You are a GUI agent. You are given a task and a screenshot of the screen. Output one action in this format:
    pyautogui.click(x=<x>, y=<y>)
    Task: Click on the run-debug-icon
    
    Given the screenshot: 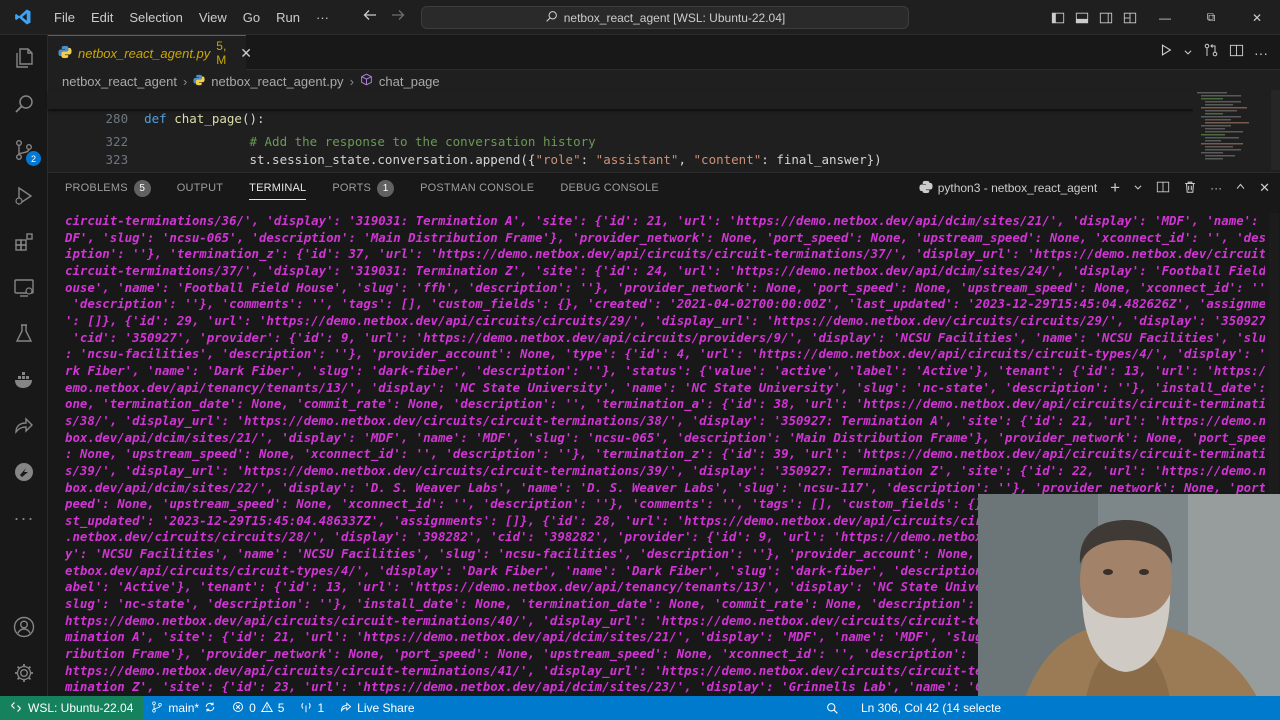 What is the action you would take?
    pyautogui.click(x=24, y=196)
    